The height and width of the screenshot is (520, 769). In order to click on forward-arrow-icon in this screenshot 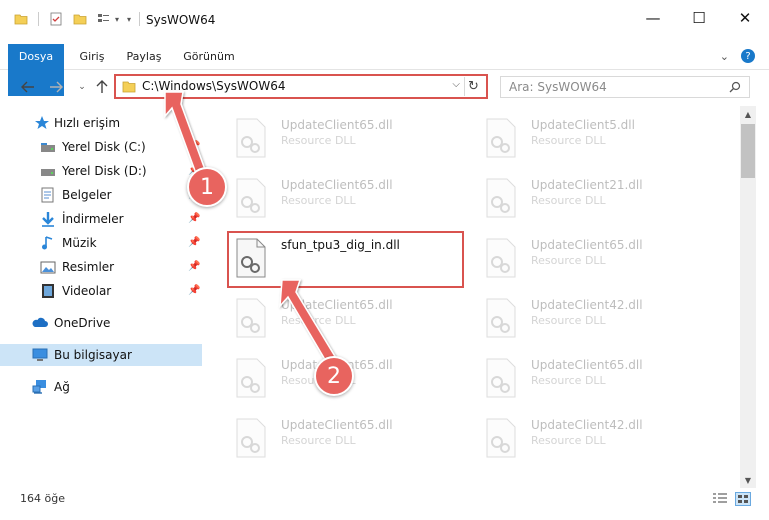, I will do `click(56, 87)`.